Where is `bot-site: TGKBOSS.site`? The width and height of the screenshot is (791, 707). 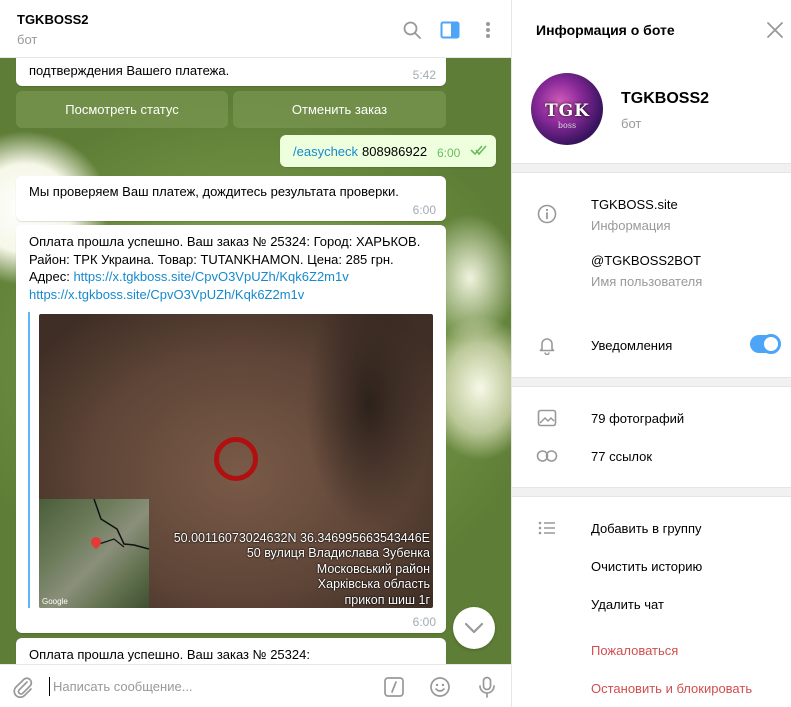
bot-site: TGKBOSS.site is located at coordinates (634, 204).